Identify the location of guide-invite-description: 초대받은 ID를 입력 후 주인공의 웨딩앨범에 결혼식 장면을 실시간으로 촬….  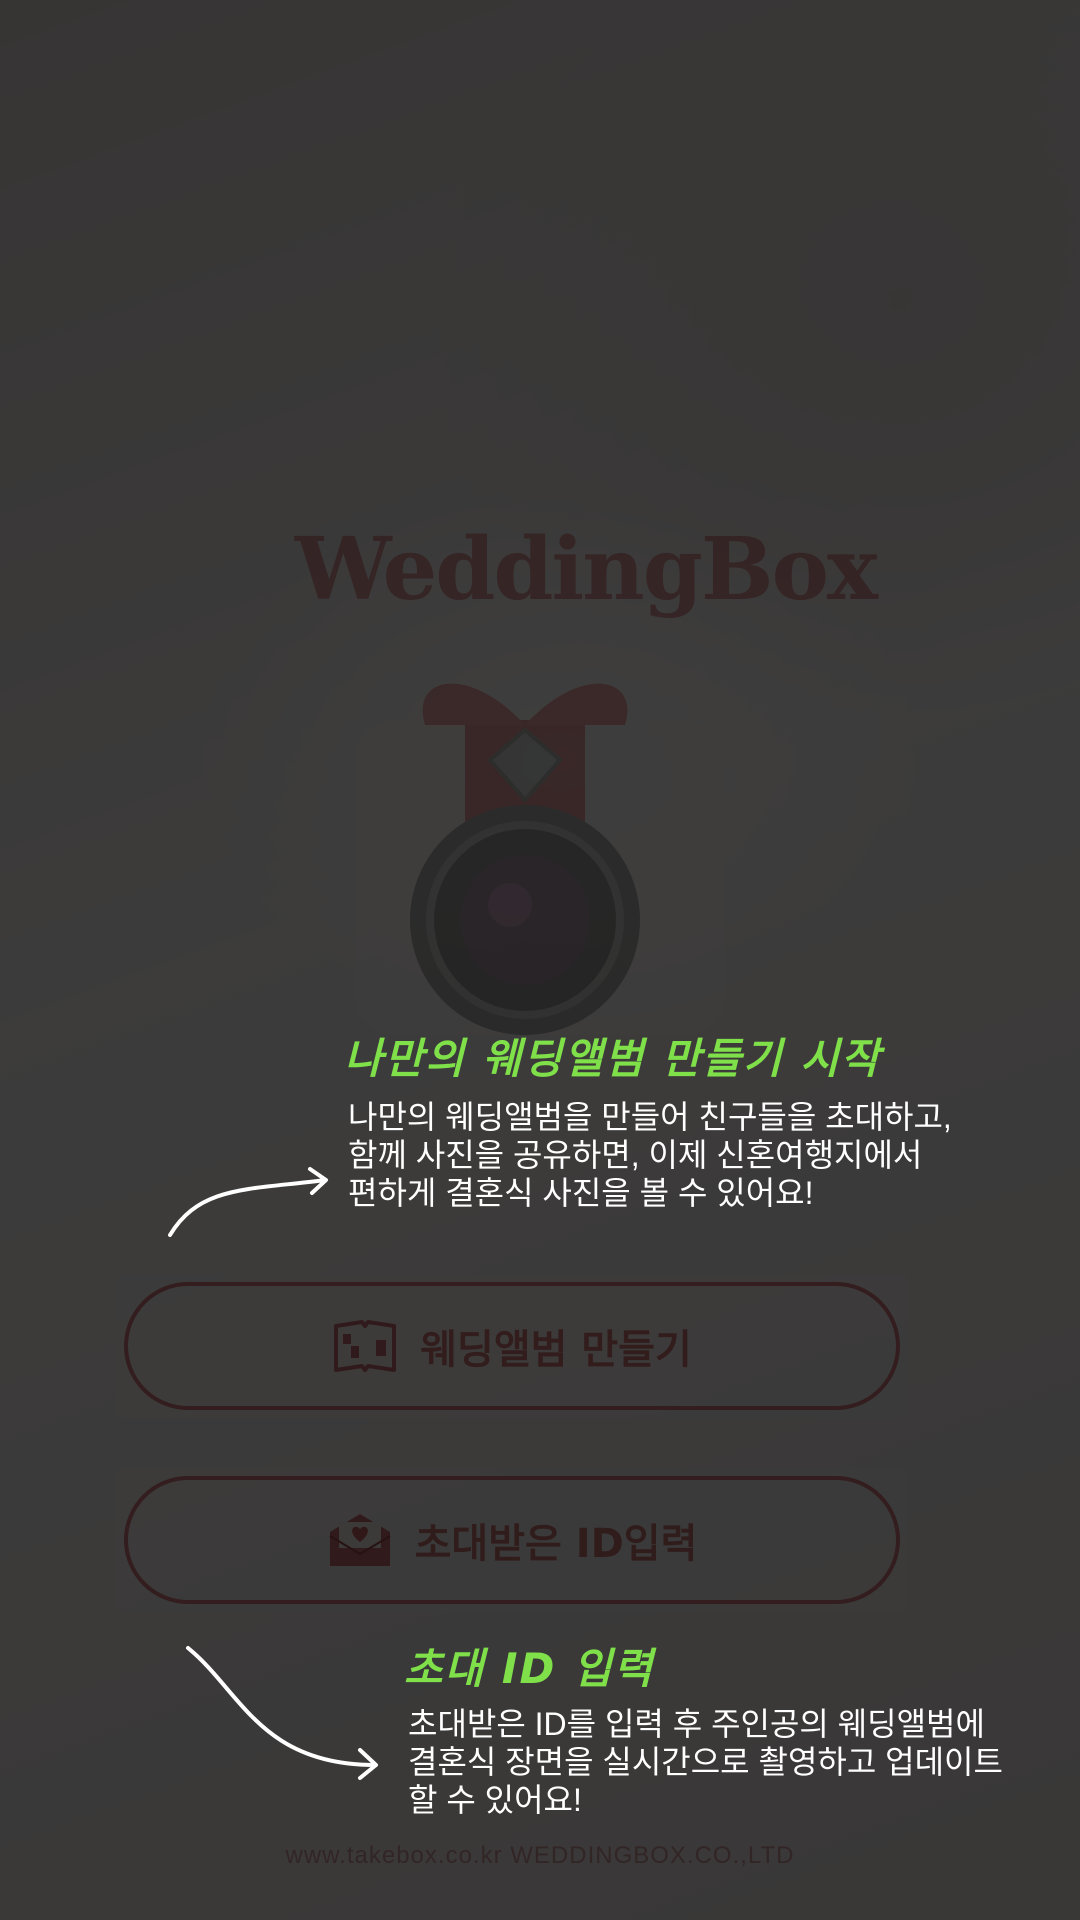
(705, 1762).